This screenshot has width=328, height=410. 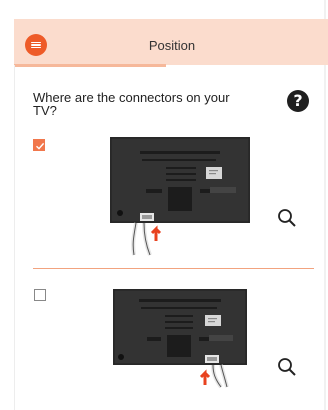 What do you see at coordinates (173, 268) in the screenshot?
I see `option-divider` at bounding box center [173, 268].